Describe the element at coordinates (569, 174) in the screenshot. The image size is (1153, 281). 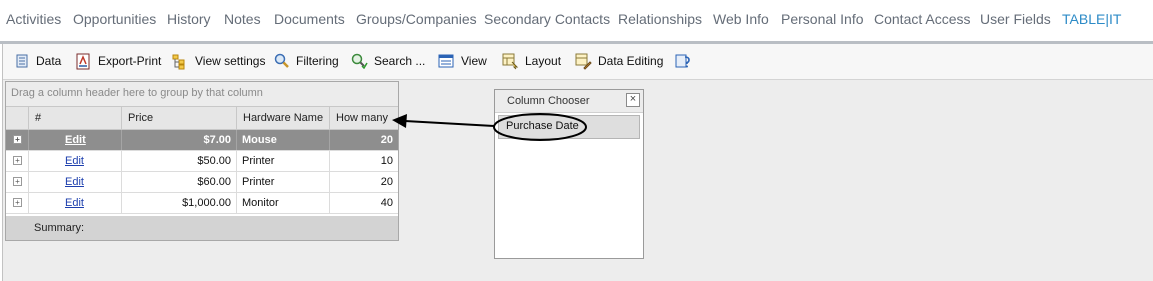
I see `column-chooser-dialog: Column Chooser × Purchase Date` at that location.